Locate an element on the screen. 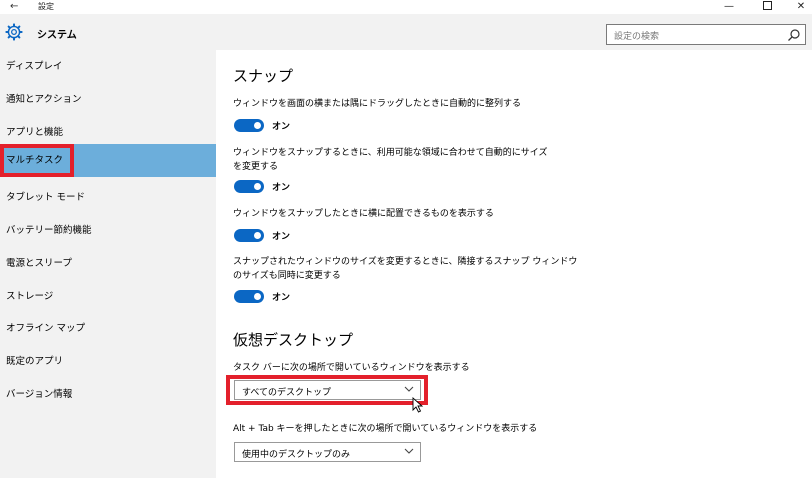 Image resolution: width=812 pixels, height=478 pixels. virtual-desktops-heading: 仮想デスクトップ is located at coordinates (293, 340).